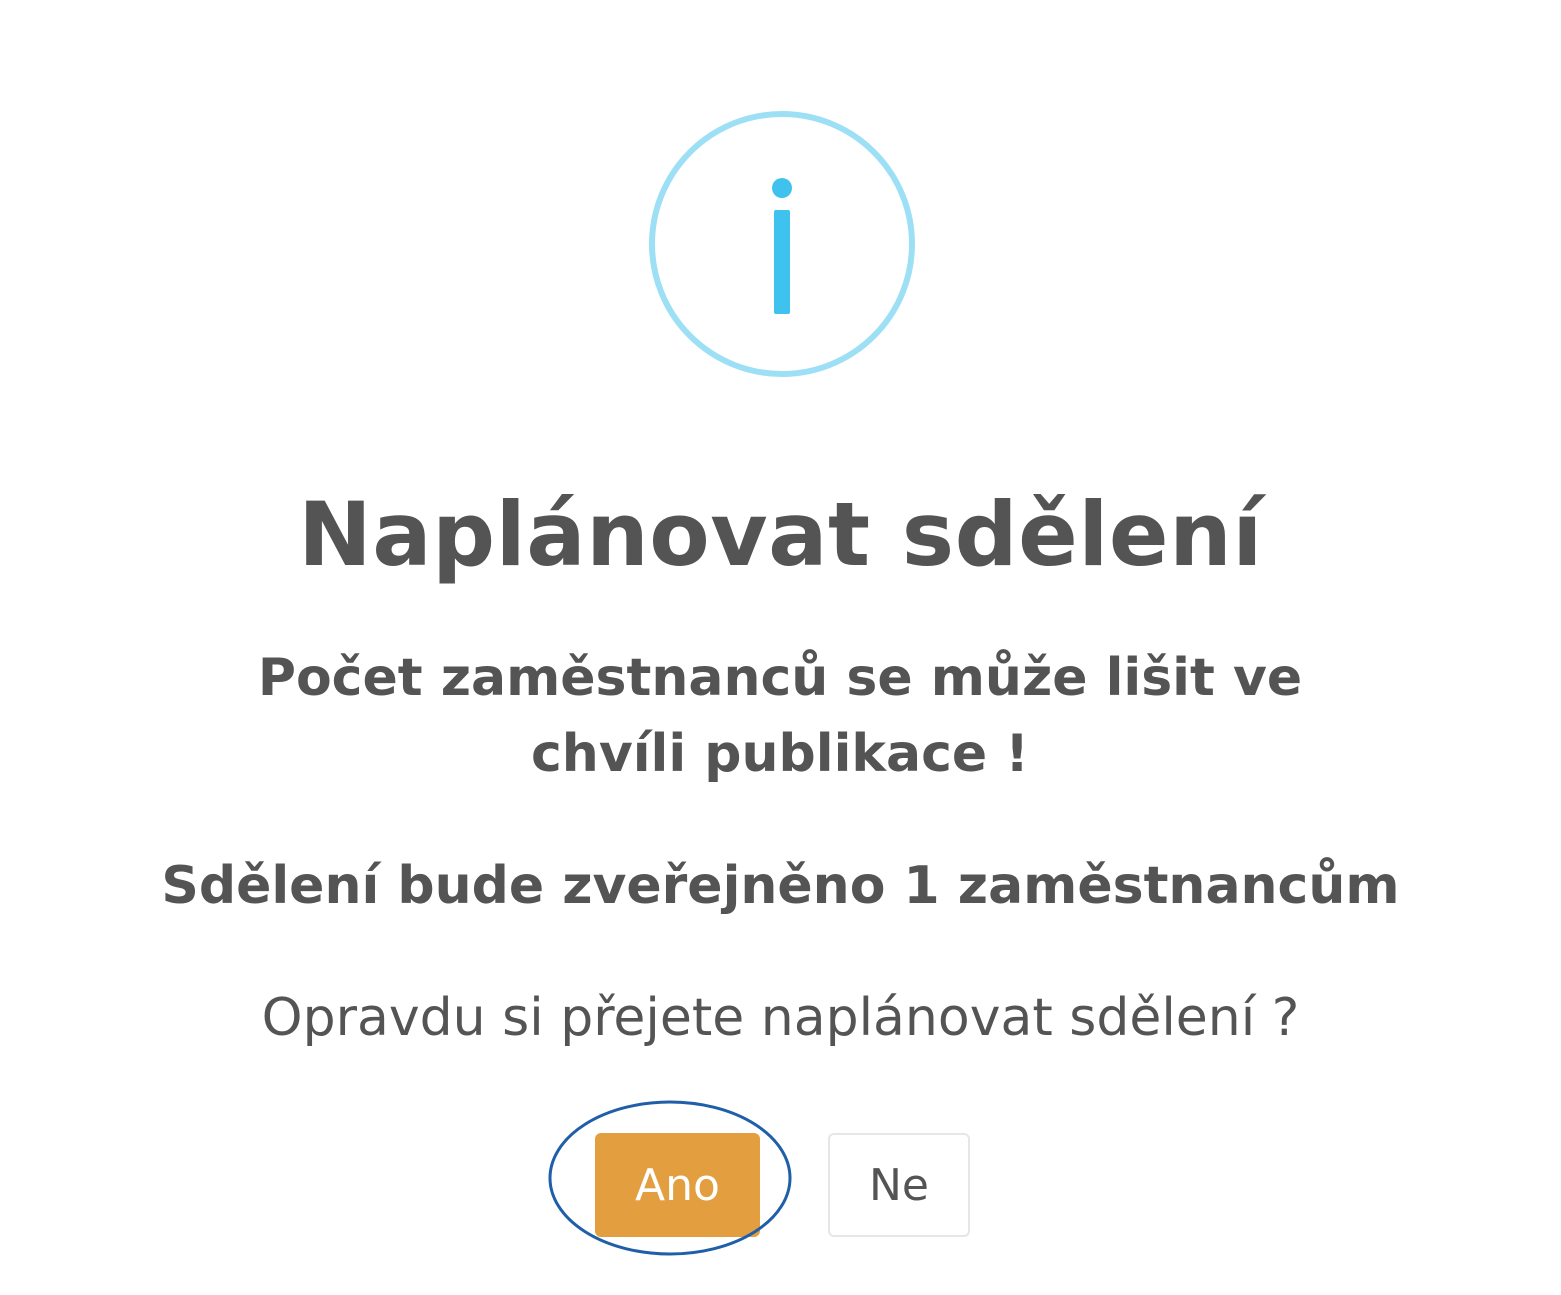 The width and height of the screenshot is (1561, 1295). What do you see at coordinates (899, 1185) in the screenshot?
I see `cancel-button: Ne` at bounding box center [899, 1185].